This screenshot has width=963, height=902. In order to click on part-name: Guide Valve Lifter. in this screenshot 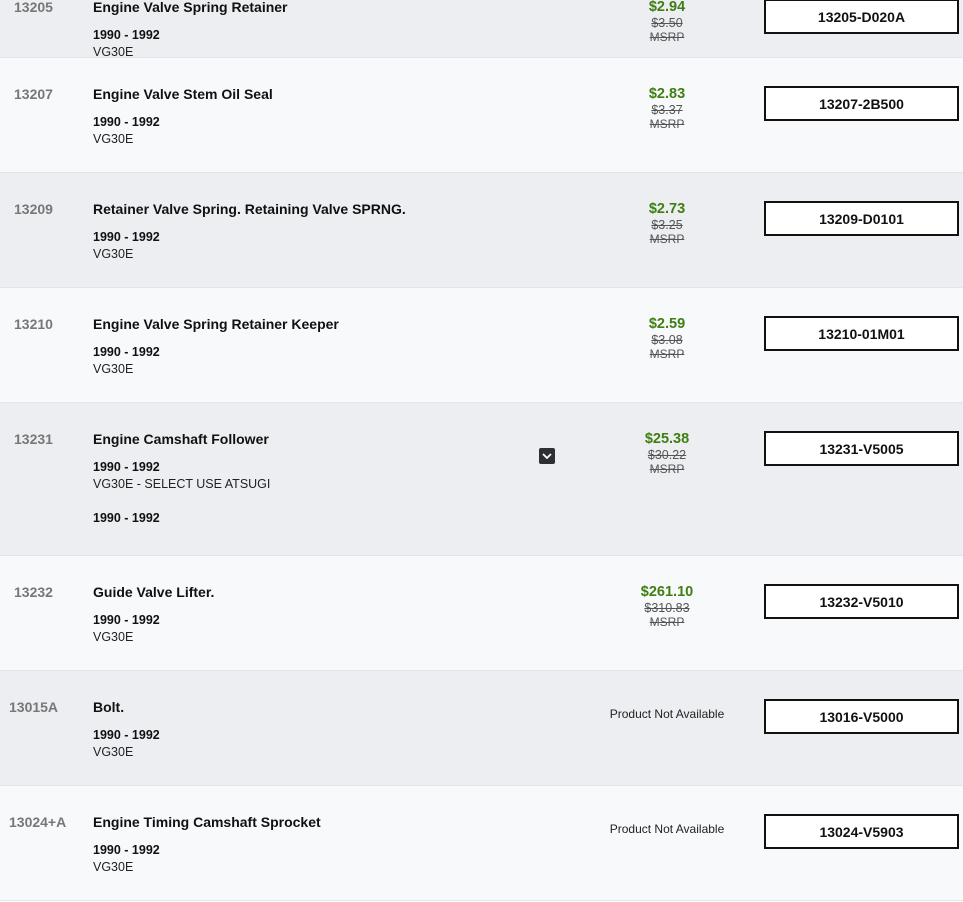, I will do `click(153, 592)`.